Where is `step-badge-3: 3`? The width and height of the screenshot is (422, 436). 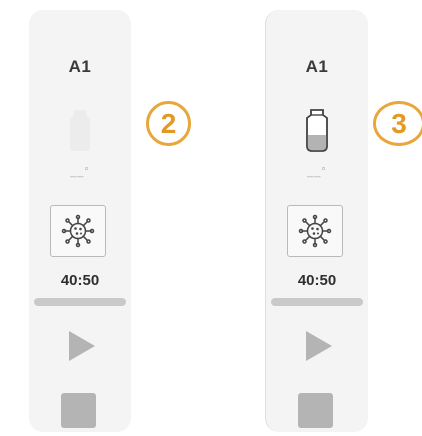 step-badge-3: 3 is located at coordinates (397, 123).